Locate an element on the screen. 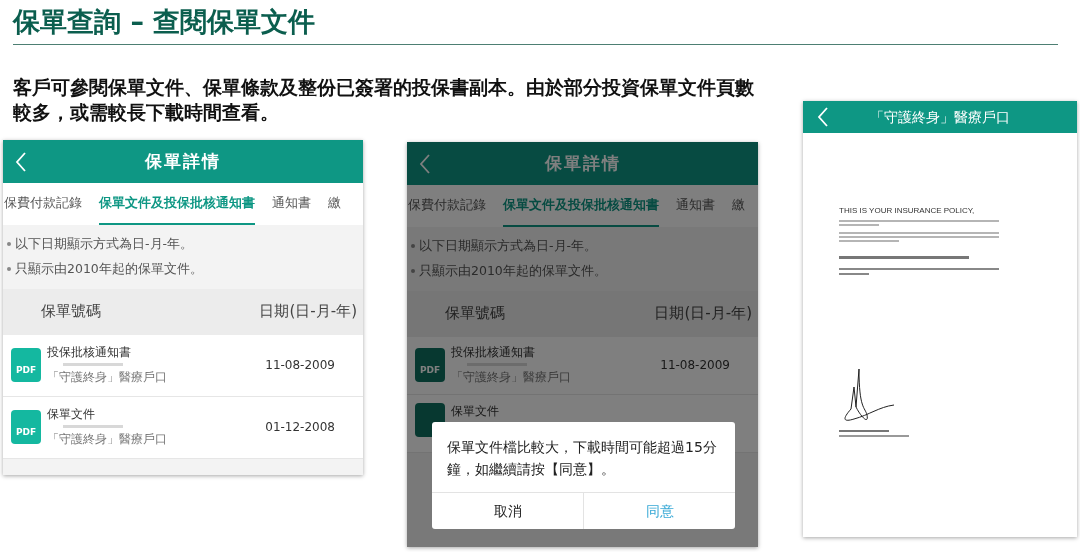  description-text: 客戶可參閱保單文件、保單條款及整份已簽署的投保書副本。由於部分投資保單文件頁數較多，或需較長下載時間查看。 is located at coordinates (384, 100).